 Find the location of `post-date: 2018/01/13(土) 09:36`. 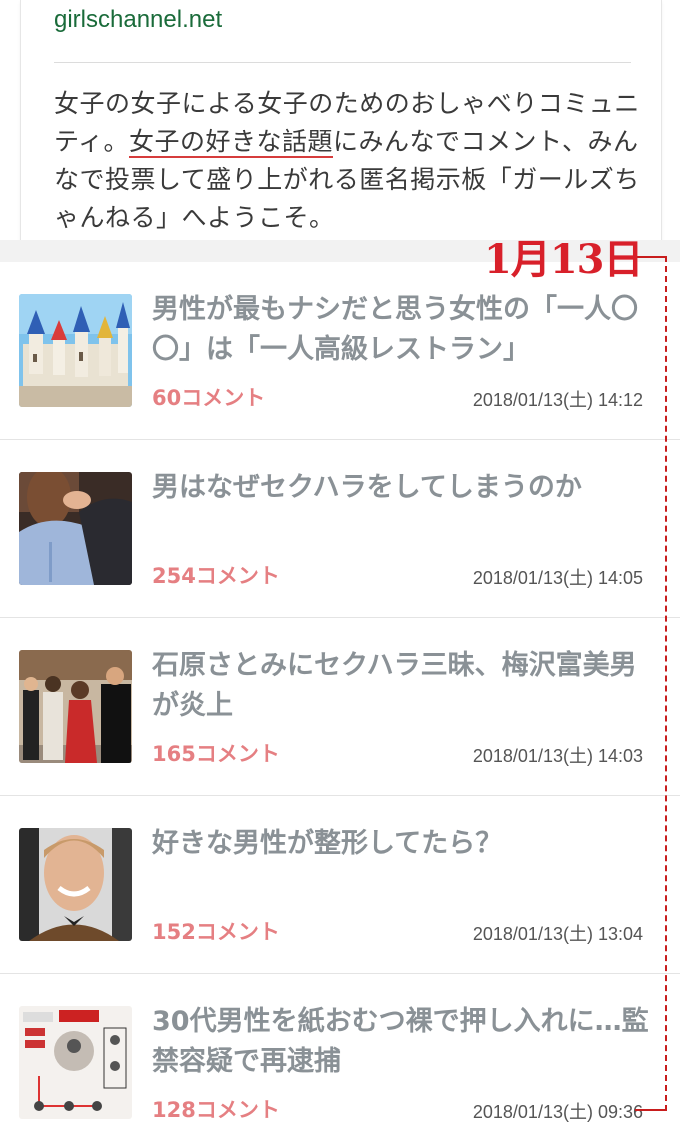

post-date: 2018/01/13(土) 09:36 is located at coordinates (557, 1112).